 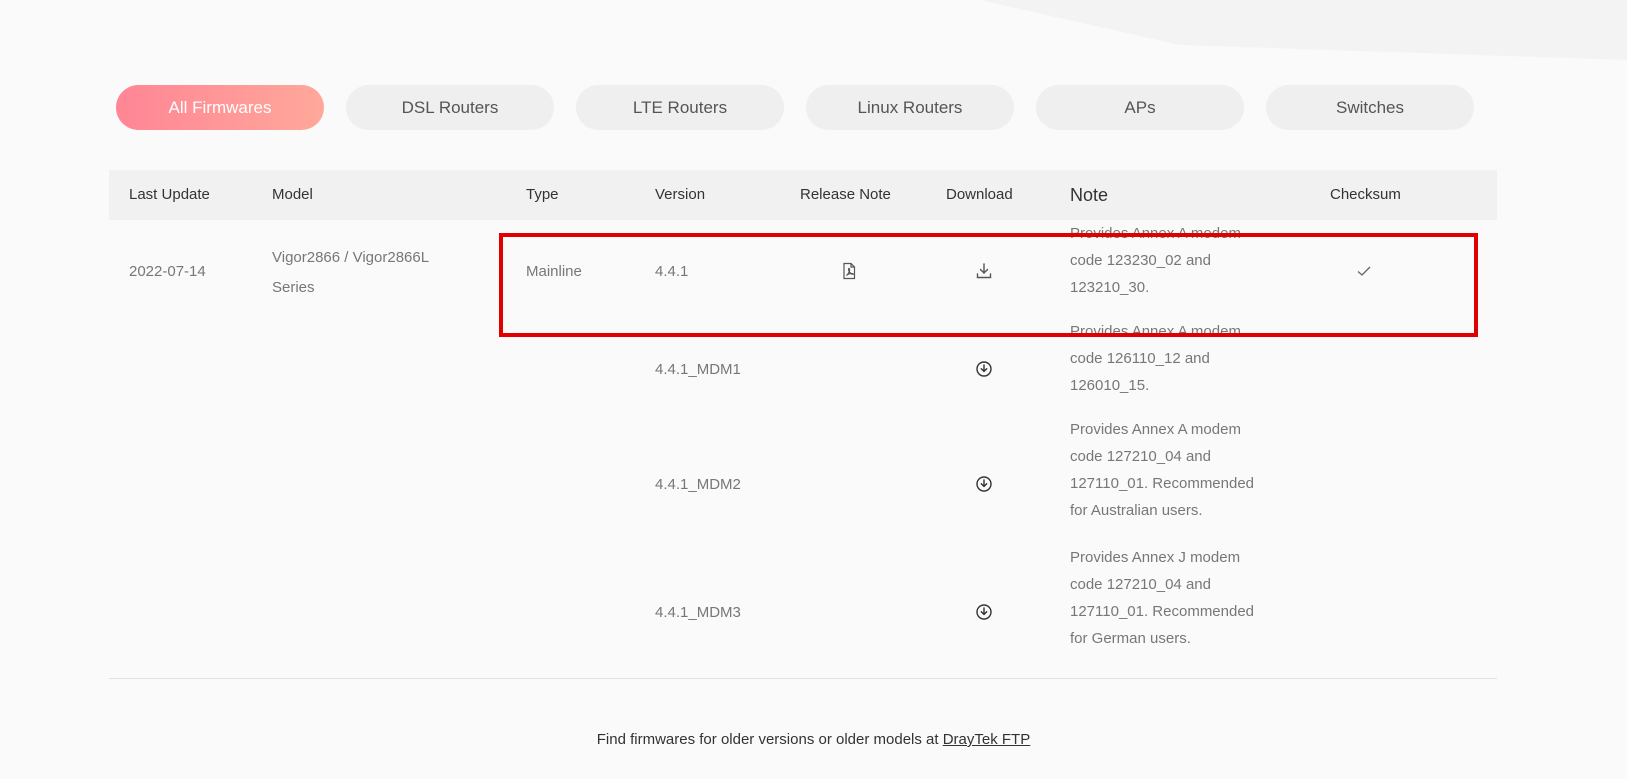 What do you see at coordinates (1365, 194) in the screenshot?
I see `header-checksum: Checksum` at bounding box center [1365, 194].